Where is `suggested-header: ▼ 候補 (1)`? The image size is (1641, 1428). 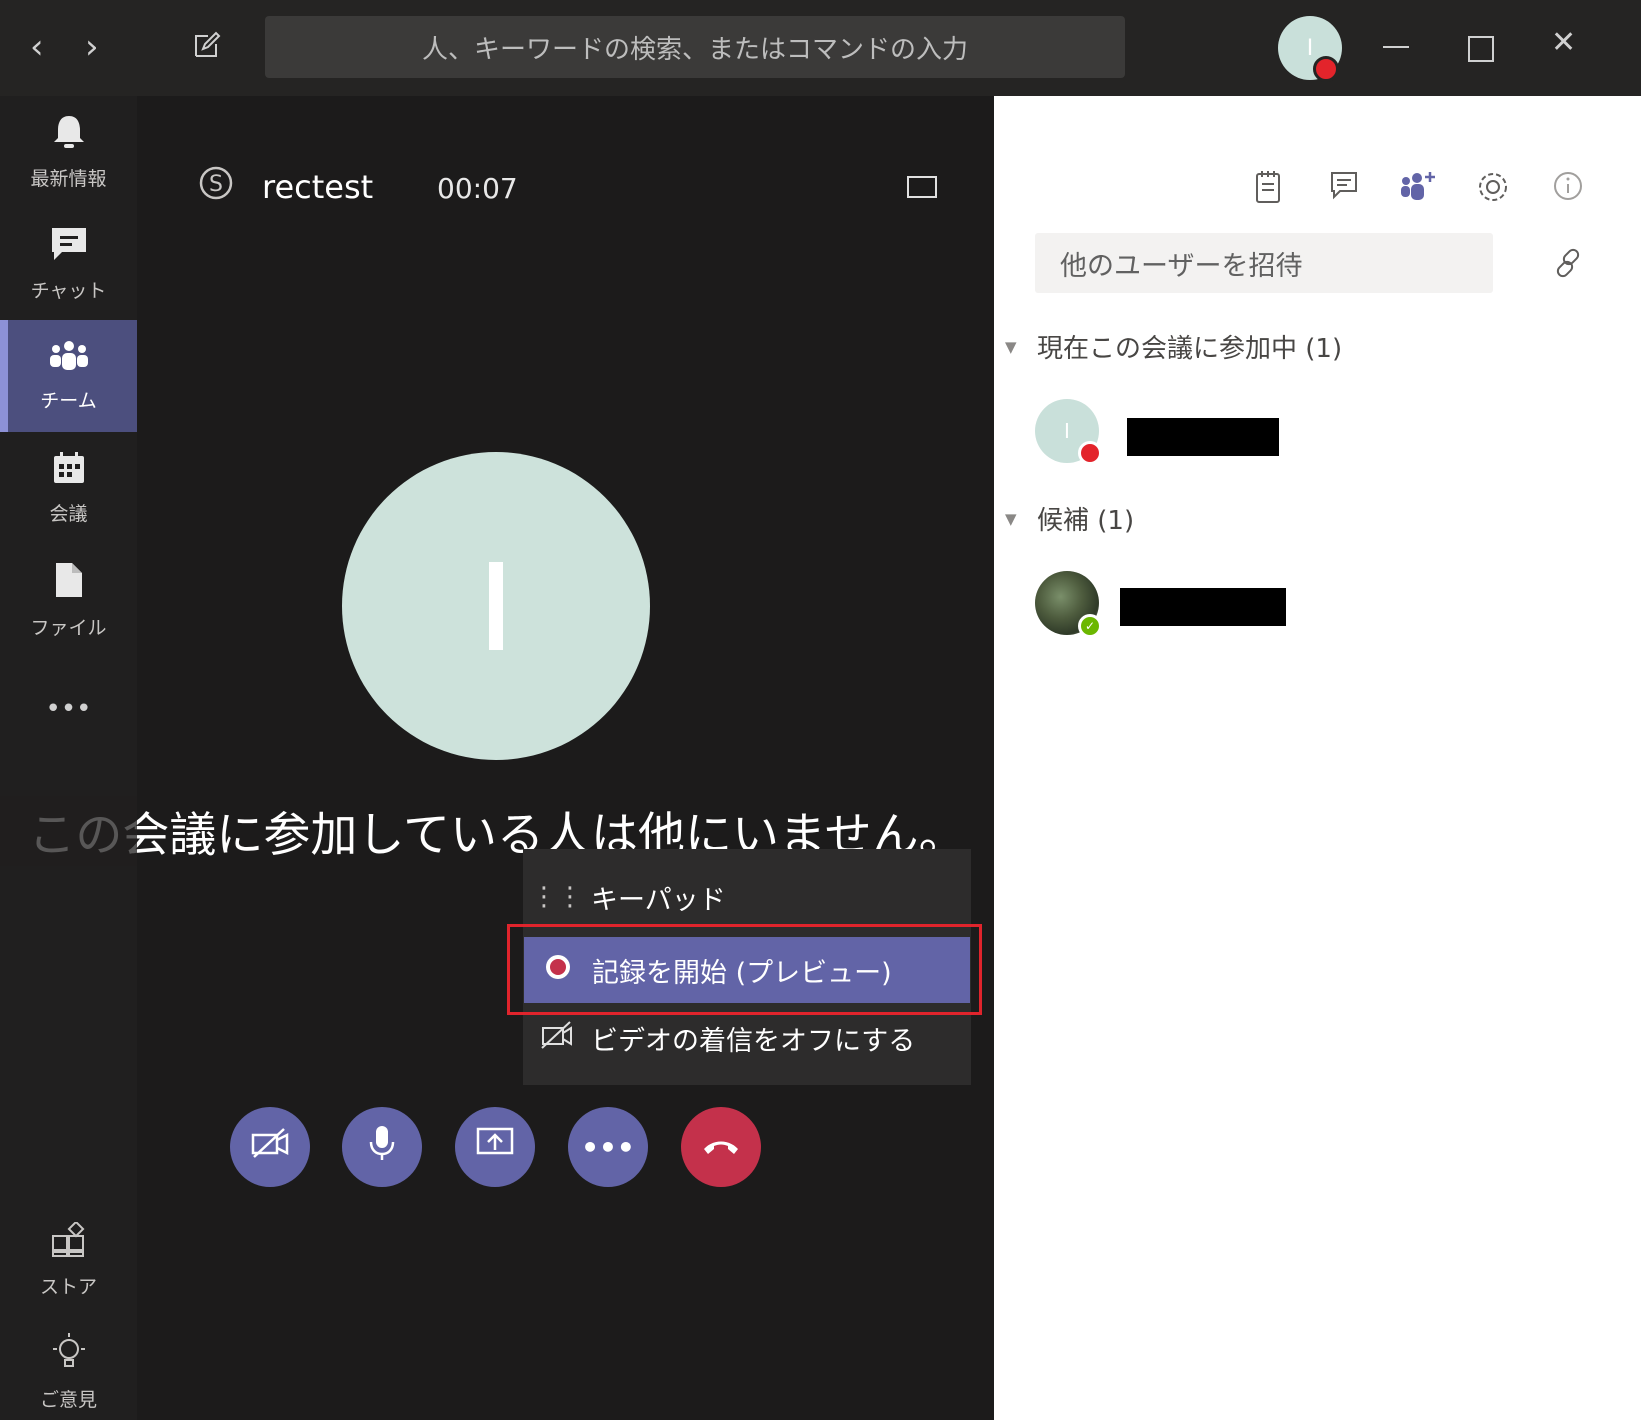
suggested-header: ▼ 候補 (1) is located at coordinates (1069, 518).